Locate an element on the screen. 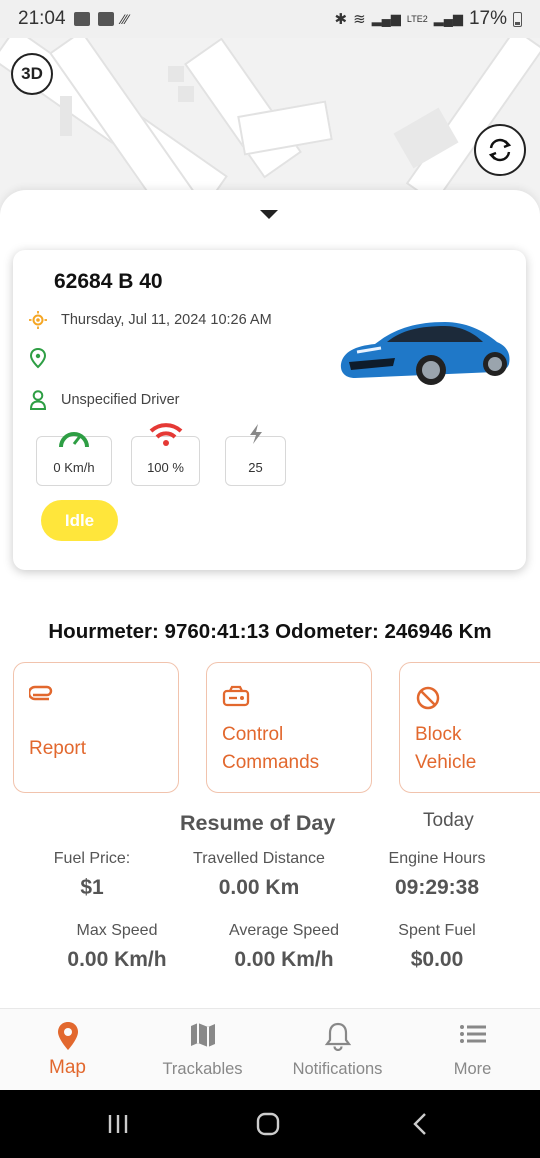 This screenshot has width=540, height=1158. control-commands-button: Control Commands is located at coordinates (289, 727).